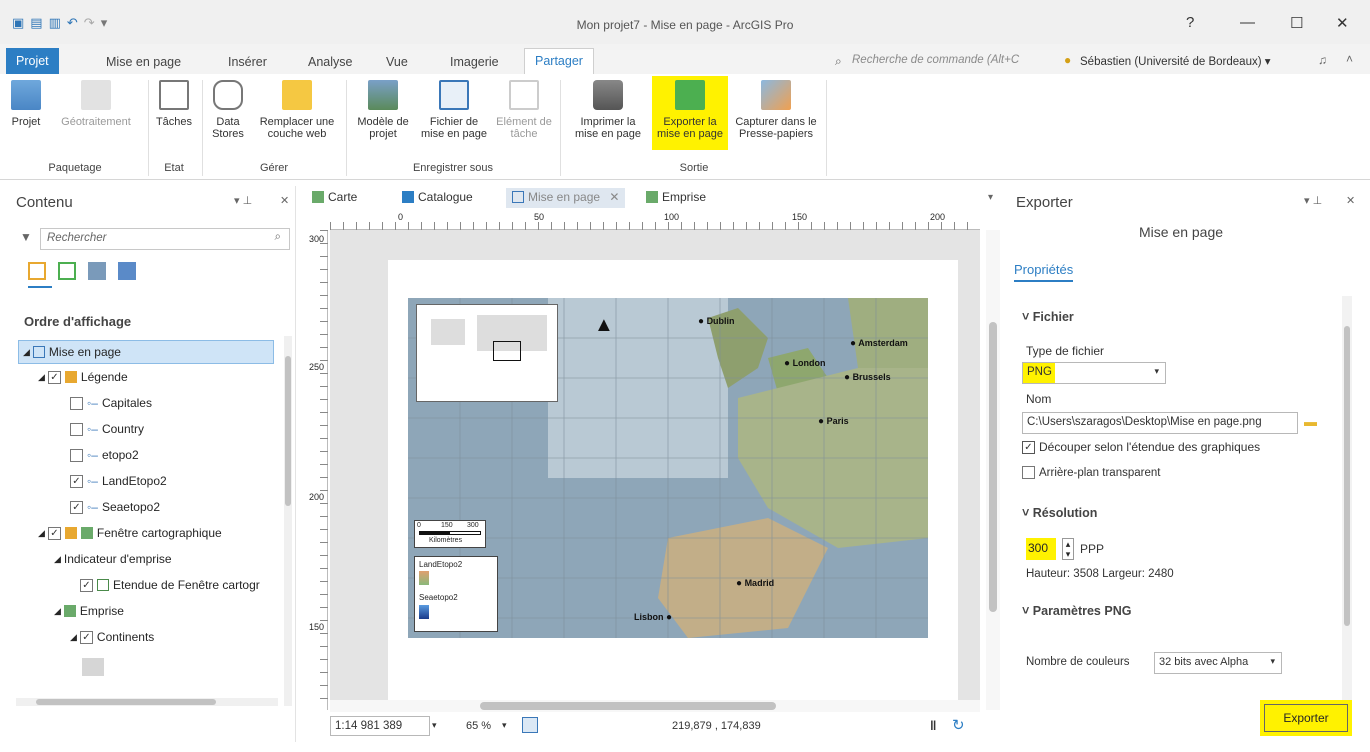 This screenshot has height=752, width=1370. Describe the element at coordinates (334, 198) in the screenshot. I see `view-tab-carte: Carte` at that location.